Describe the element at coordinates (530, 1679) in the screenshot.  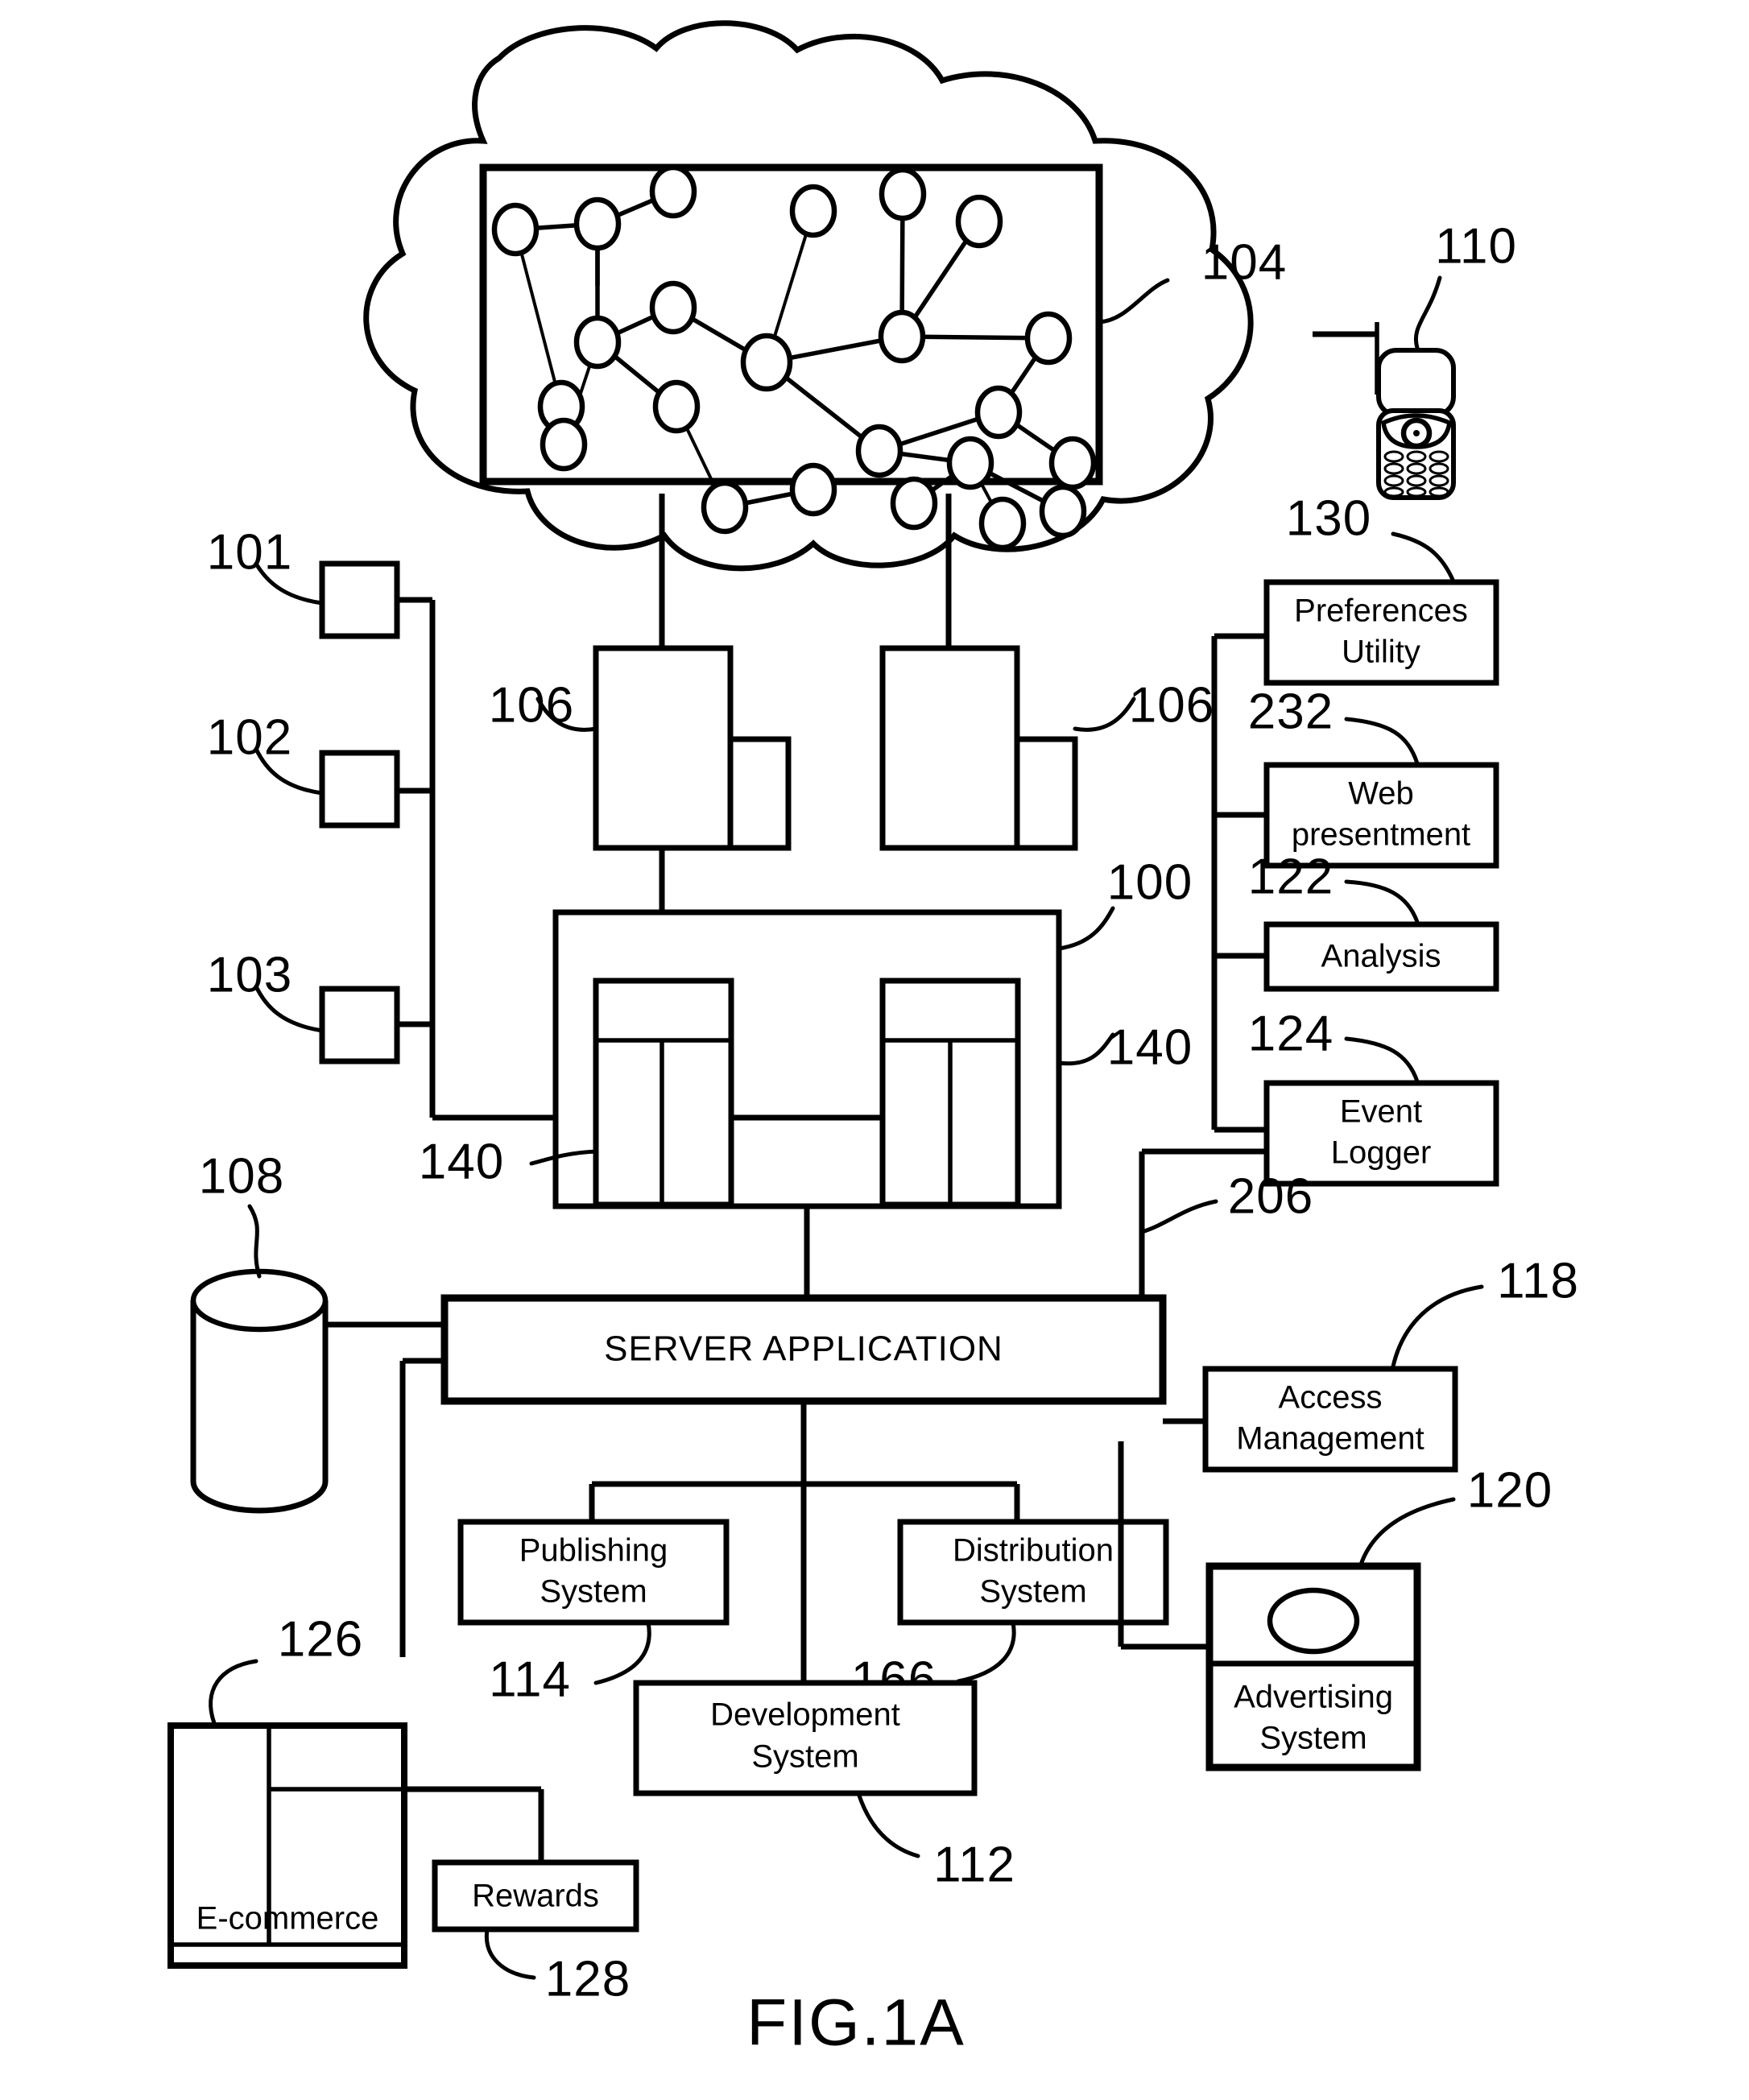
I see `ref-114: 114` at that location.